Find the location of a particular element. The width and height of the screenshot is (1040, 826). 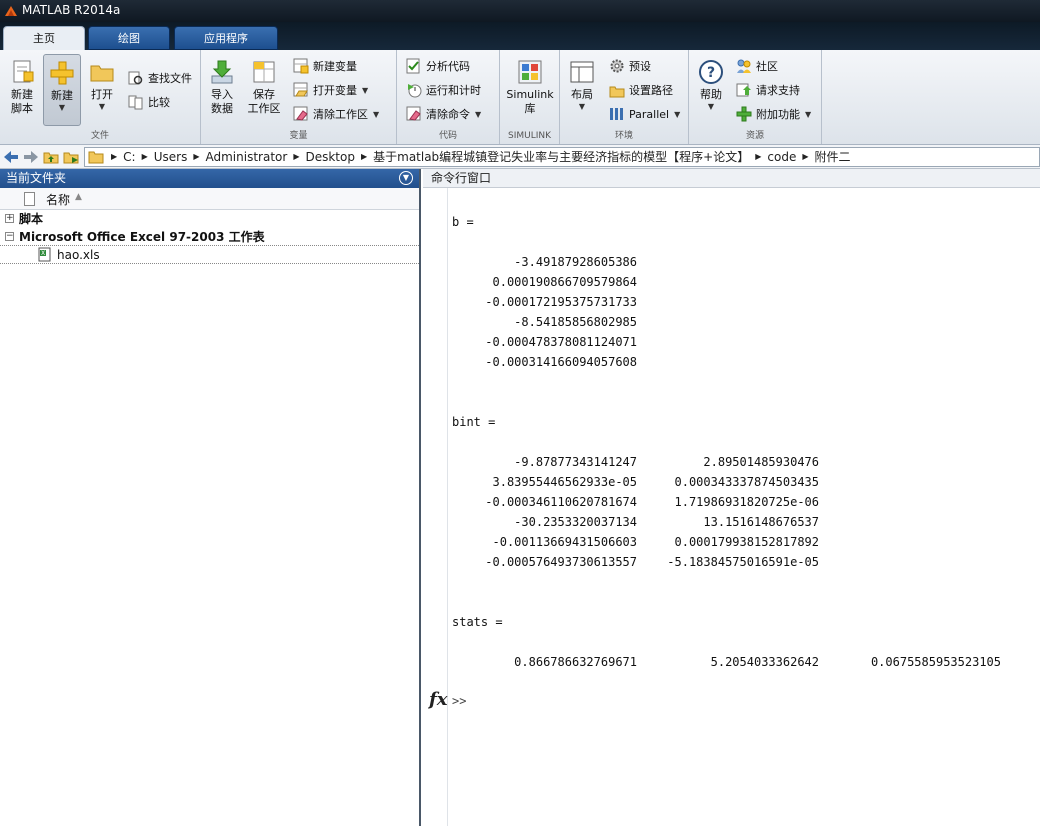

ribbon-group-environment: 布局 ▼ 预设 设置路径 Parallel ▼ 环境 is located at coordinates (624, 97).